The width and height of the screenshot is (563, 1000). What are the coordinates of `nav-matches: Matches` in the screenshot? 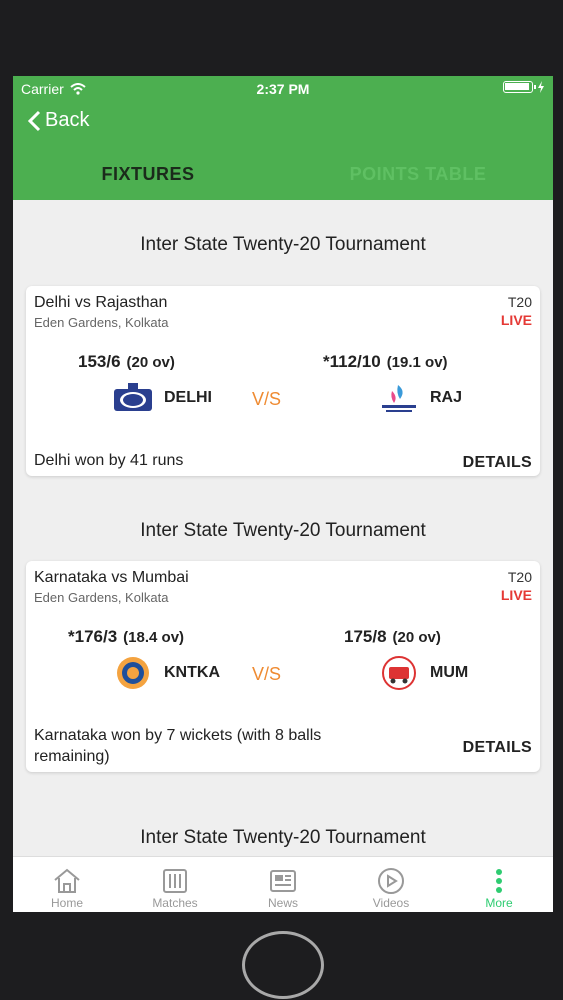 It's located at (175, 884).